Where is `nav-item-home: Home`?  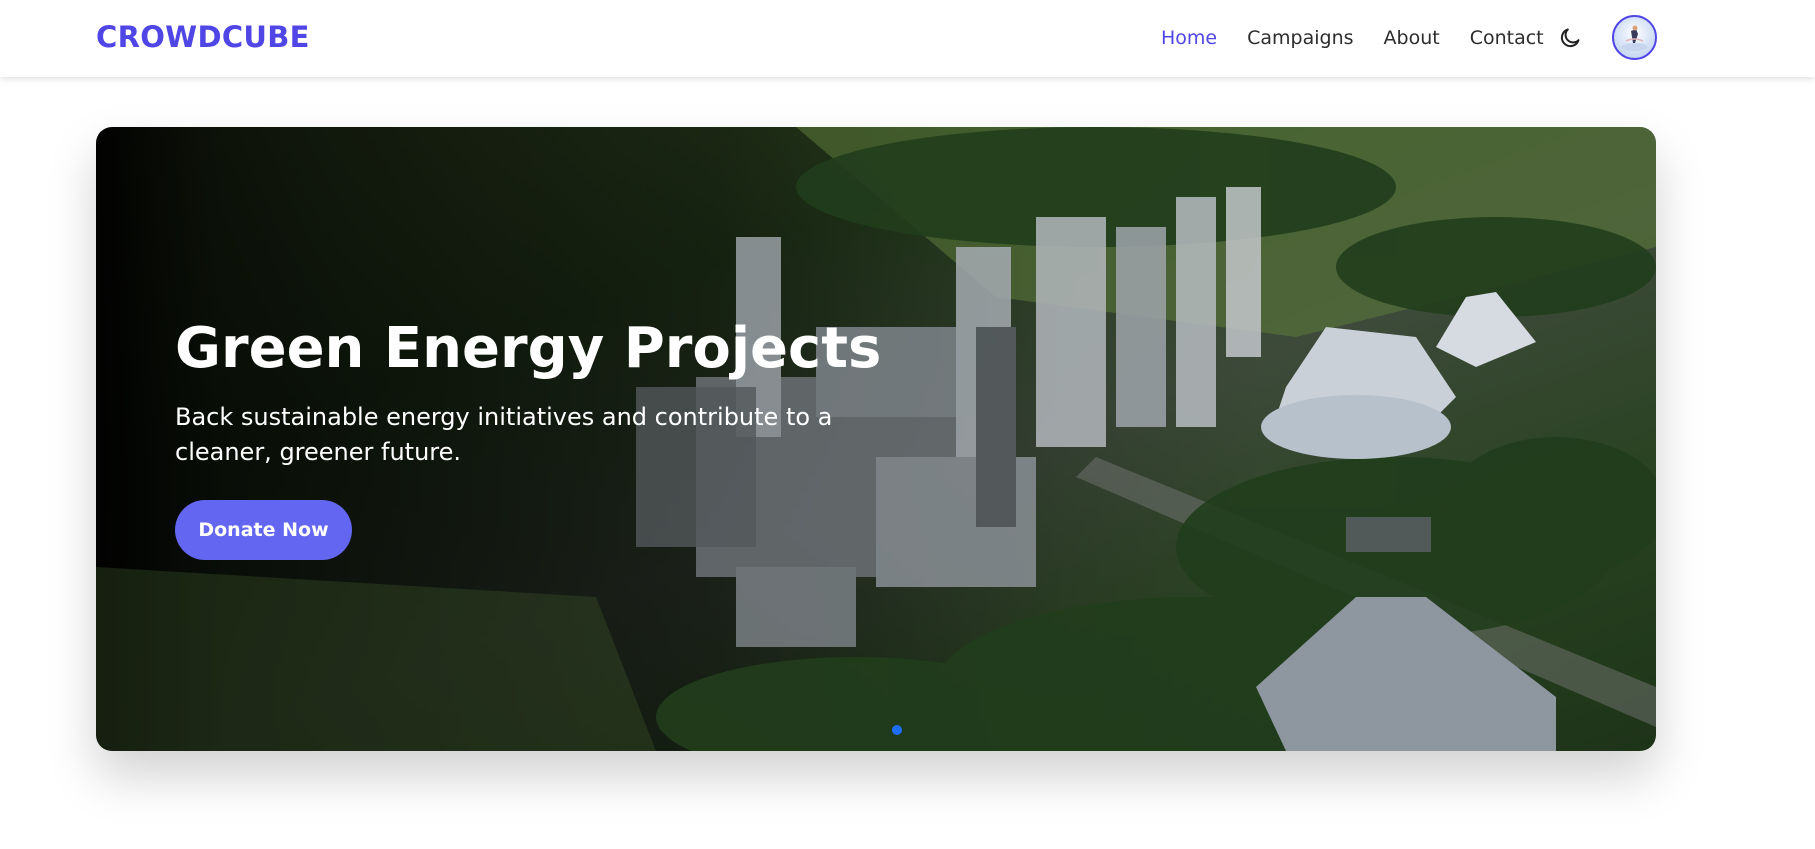
nav-item-home: Home is located at coordinates (1189, 38).